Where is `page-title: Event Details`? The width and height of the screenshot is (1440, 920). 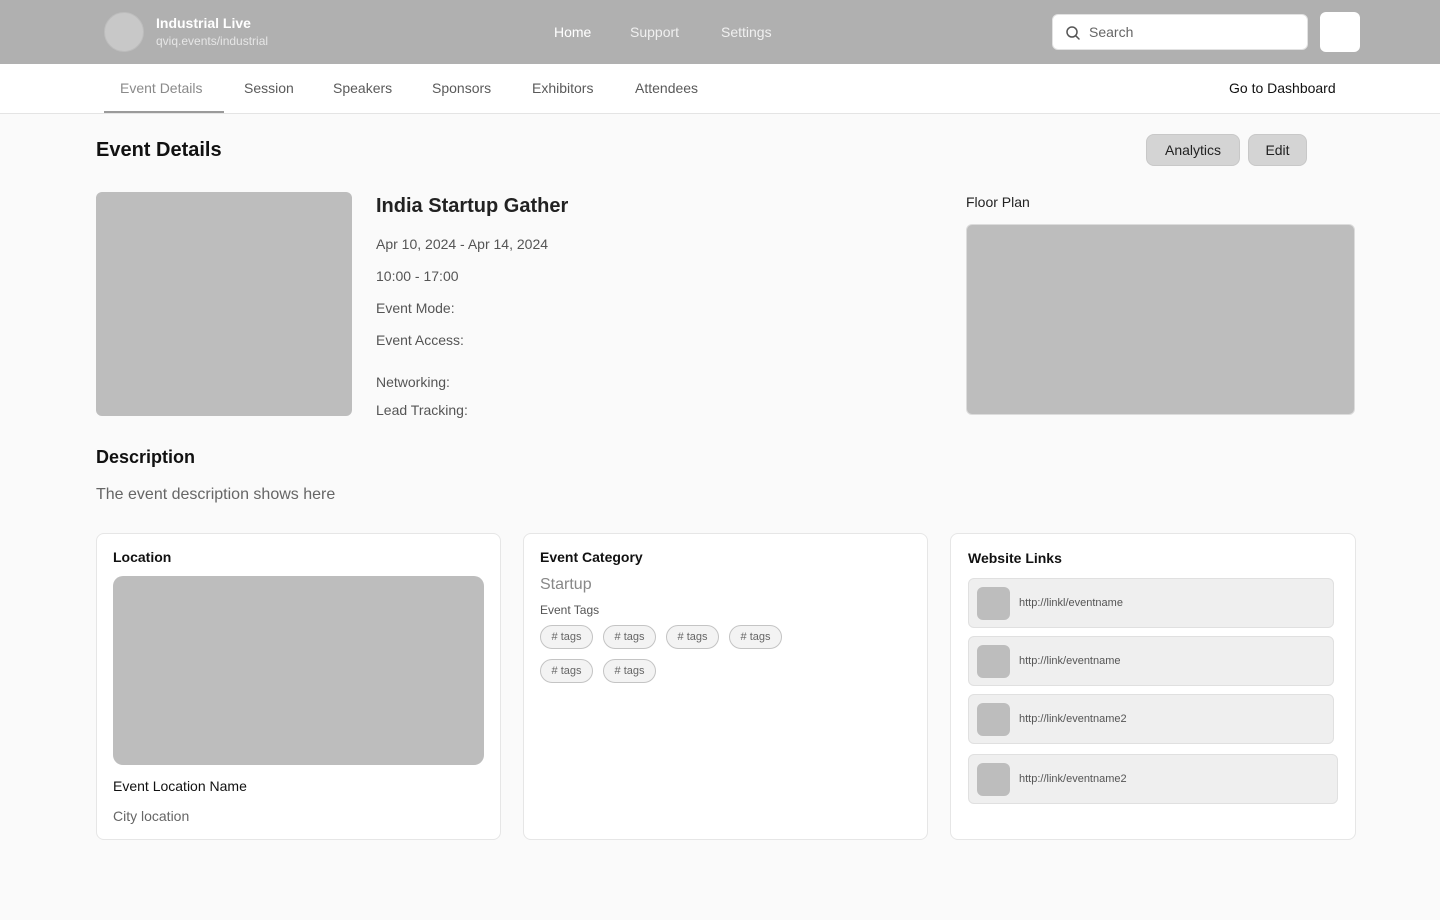
page-title: Event Details is located at coordinates (159, 150).